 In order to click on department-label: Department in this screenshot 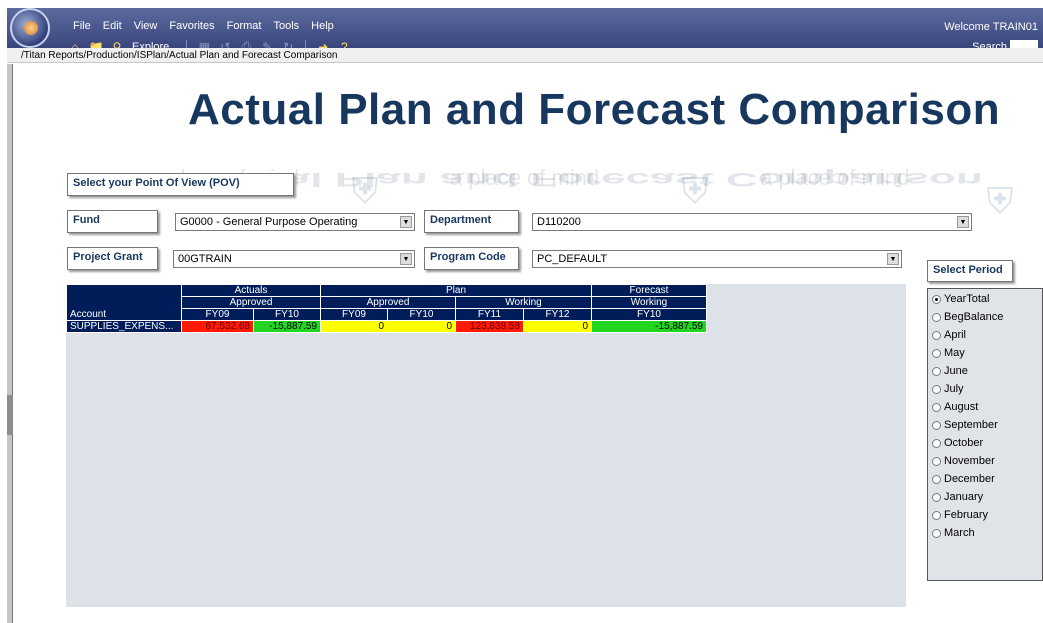, I will do `click(471, 221)`.